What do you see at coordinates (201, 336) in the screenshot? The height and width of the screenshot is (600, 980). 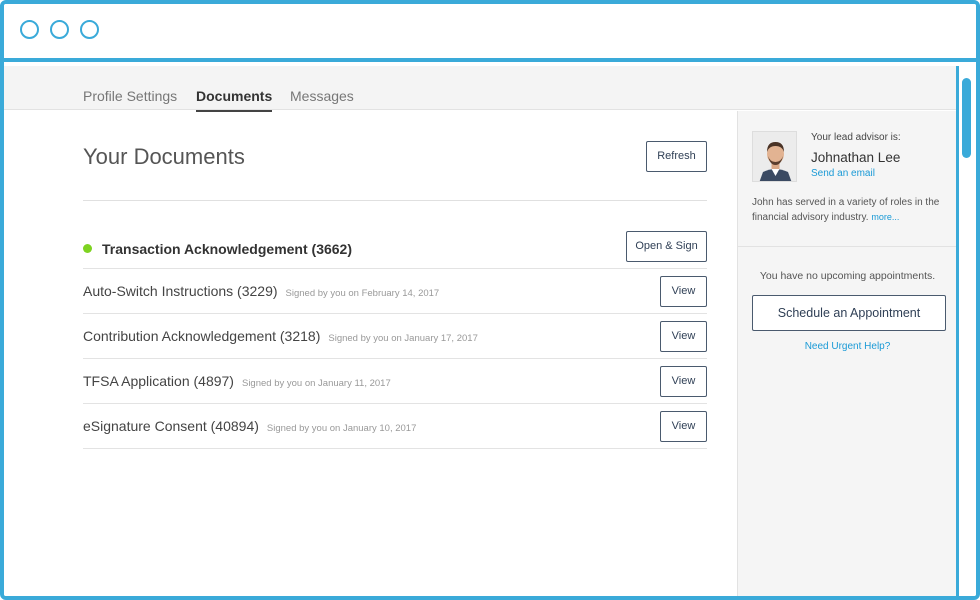 I see `document-title: Contribution Acknowledgement (3218)` at bounding box center [201, 336].